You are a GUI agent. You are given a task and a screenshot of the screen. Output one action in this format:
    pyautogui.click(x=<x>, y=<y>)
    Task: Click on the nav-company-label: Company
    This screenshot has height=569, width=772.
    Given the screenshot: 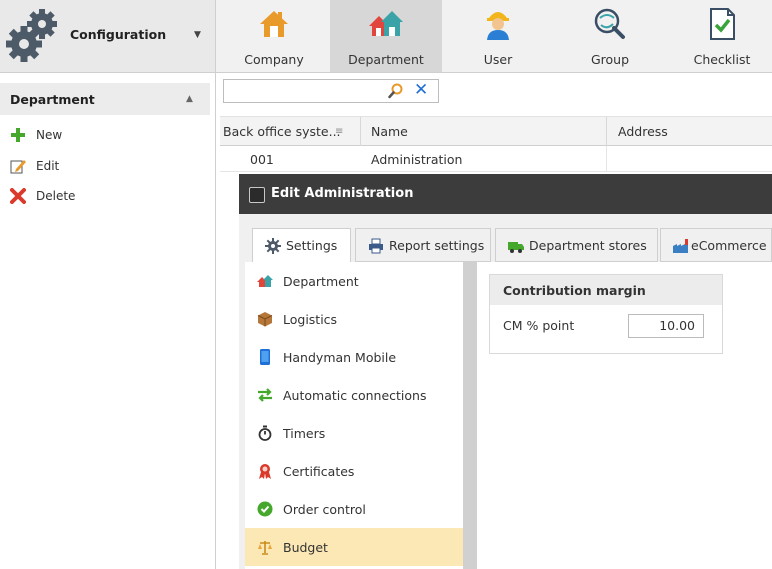 What is the action you would take?
    pyautogui.click(x=274, y=59)
    